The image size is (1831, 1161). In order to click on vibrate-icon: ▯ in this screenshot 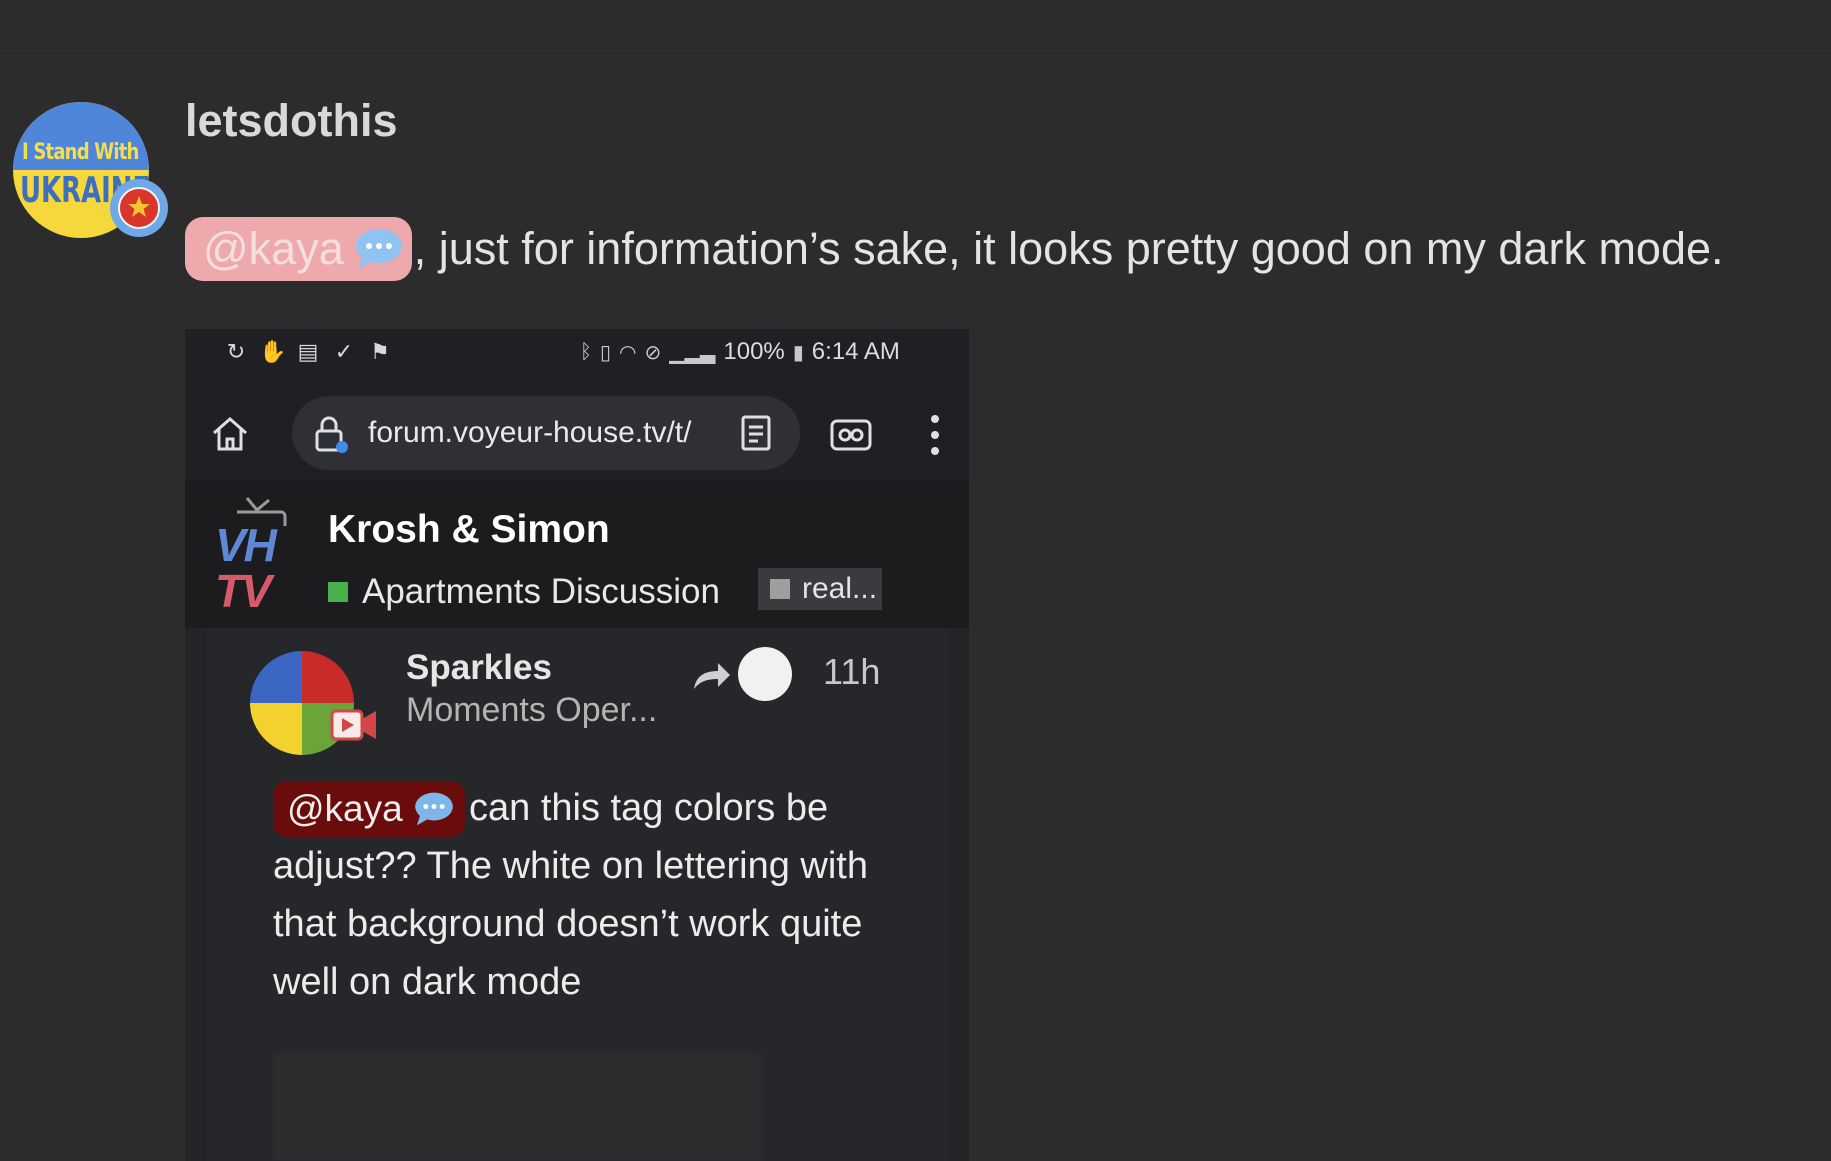, I will do `click(606, 352)`.